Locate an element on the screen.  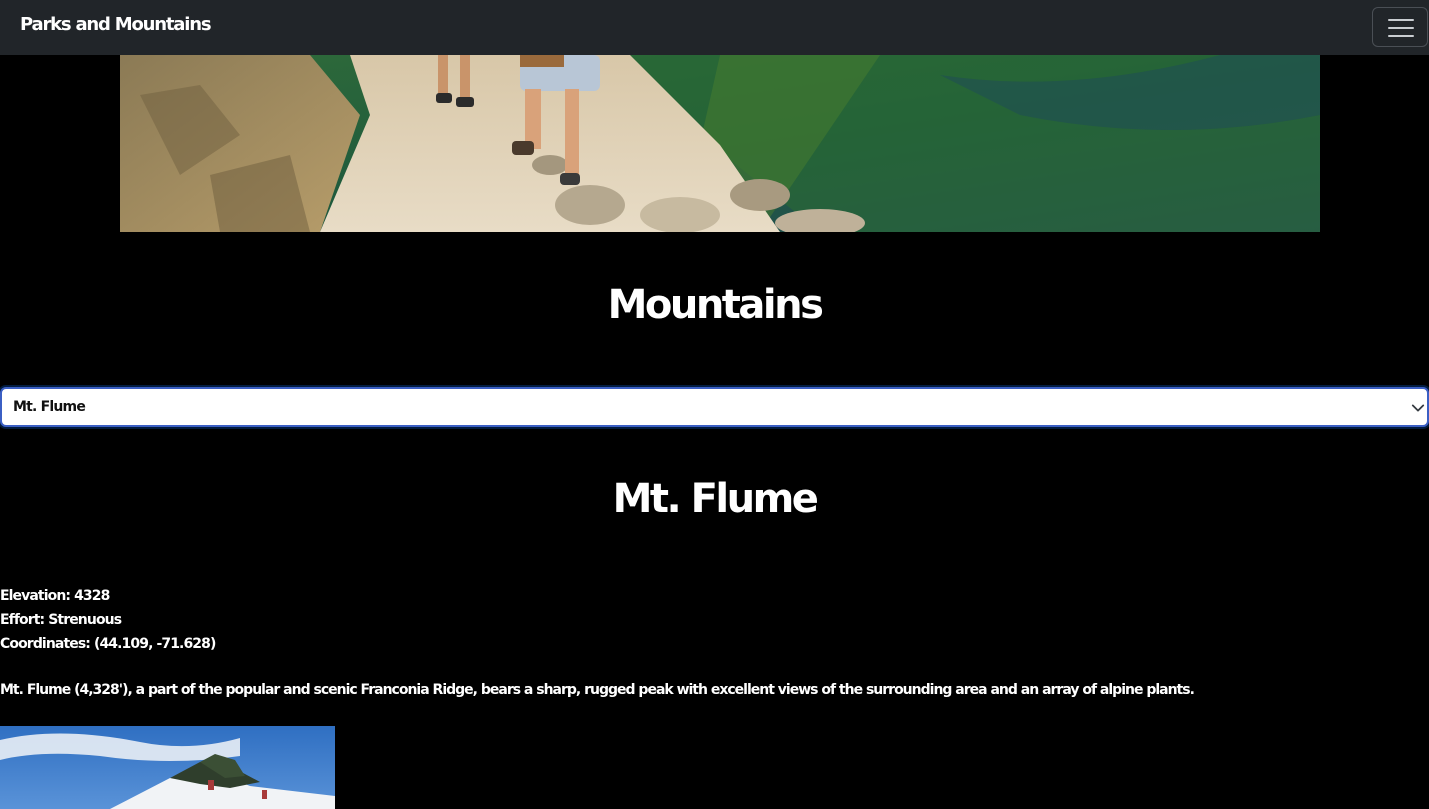
mountain-photo is located at coordinates (167, 767).